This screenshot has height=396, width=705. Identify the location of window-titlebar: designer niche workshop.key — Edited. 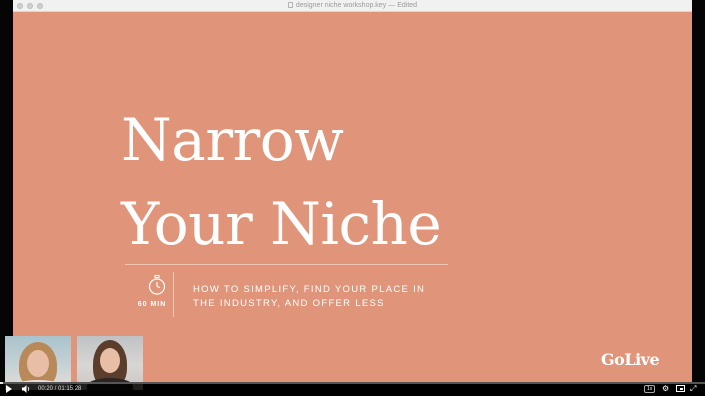
(352, 6).